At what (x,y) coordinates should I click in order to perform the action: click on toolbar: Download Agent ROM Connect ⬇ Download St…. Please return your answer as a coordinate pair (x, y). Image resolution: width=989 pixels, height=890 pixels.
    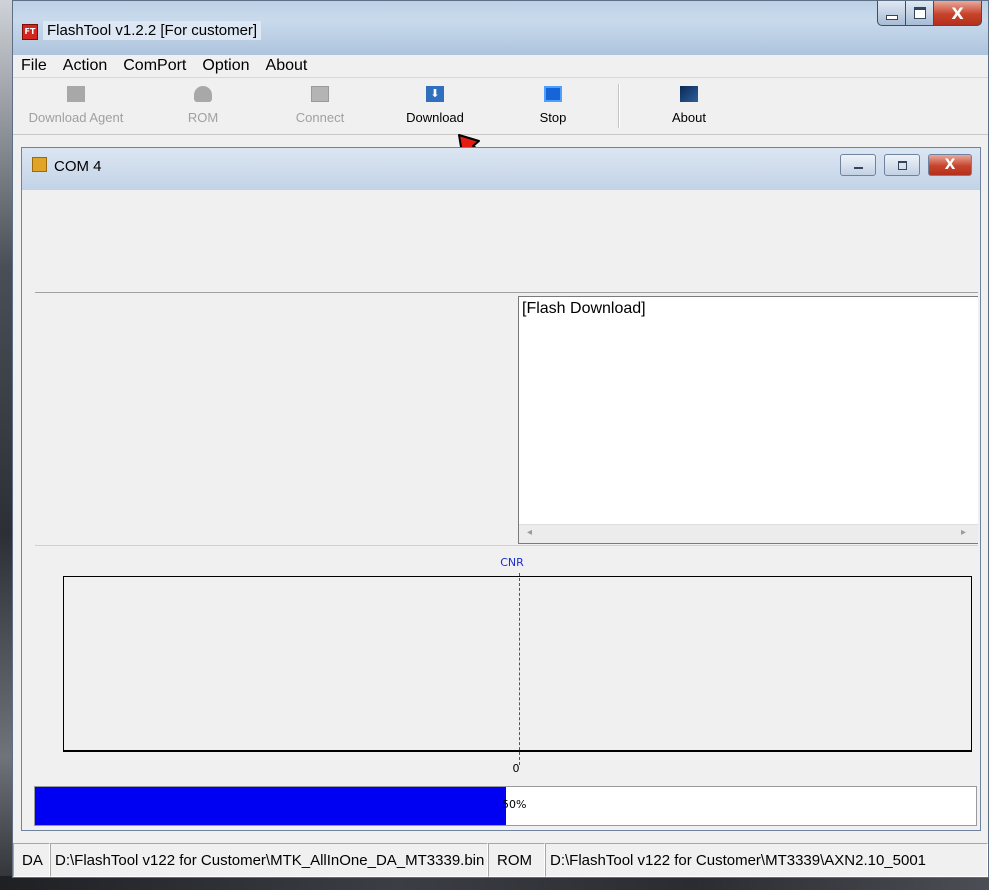
    Looking at the image, I should click on (500, 106).